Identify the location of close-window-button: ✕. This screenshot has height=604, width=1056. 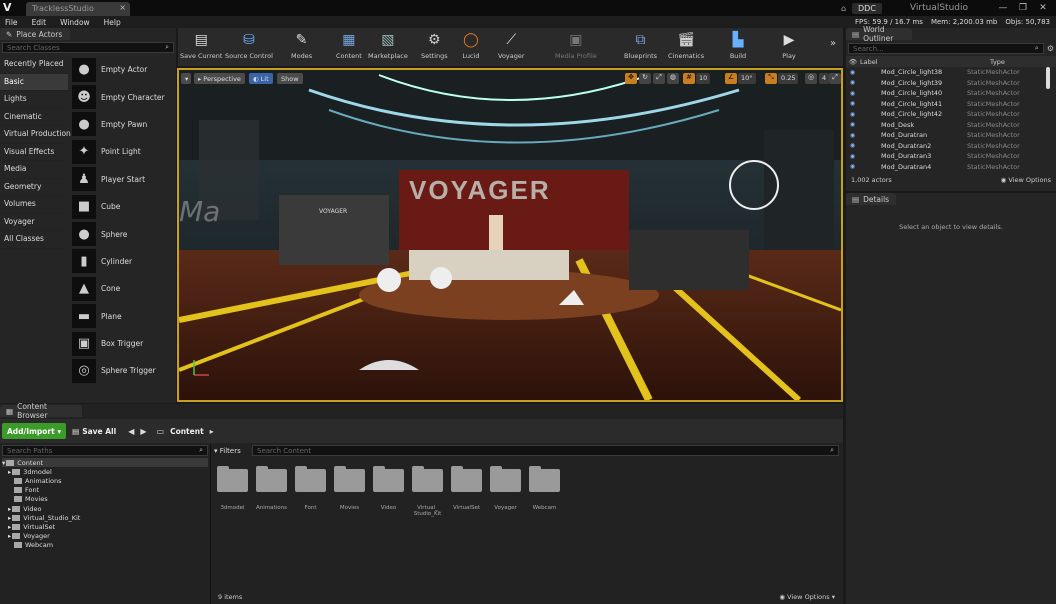
(1043, 8).